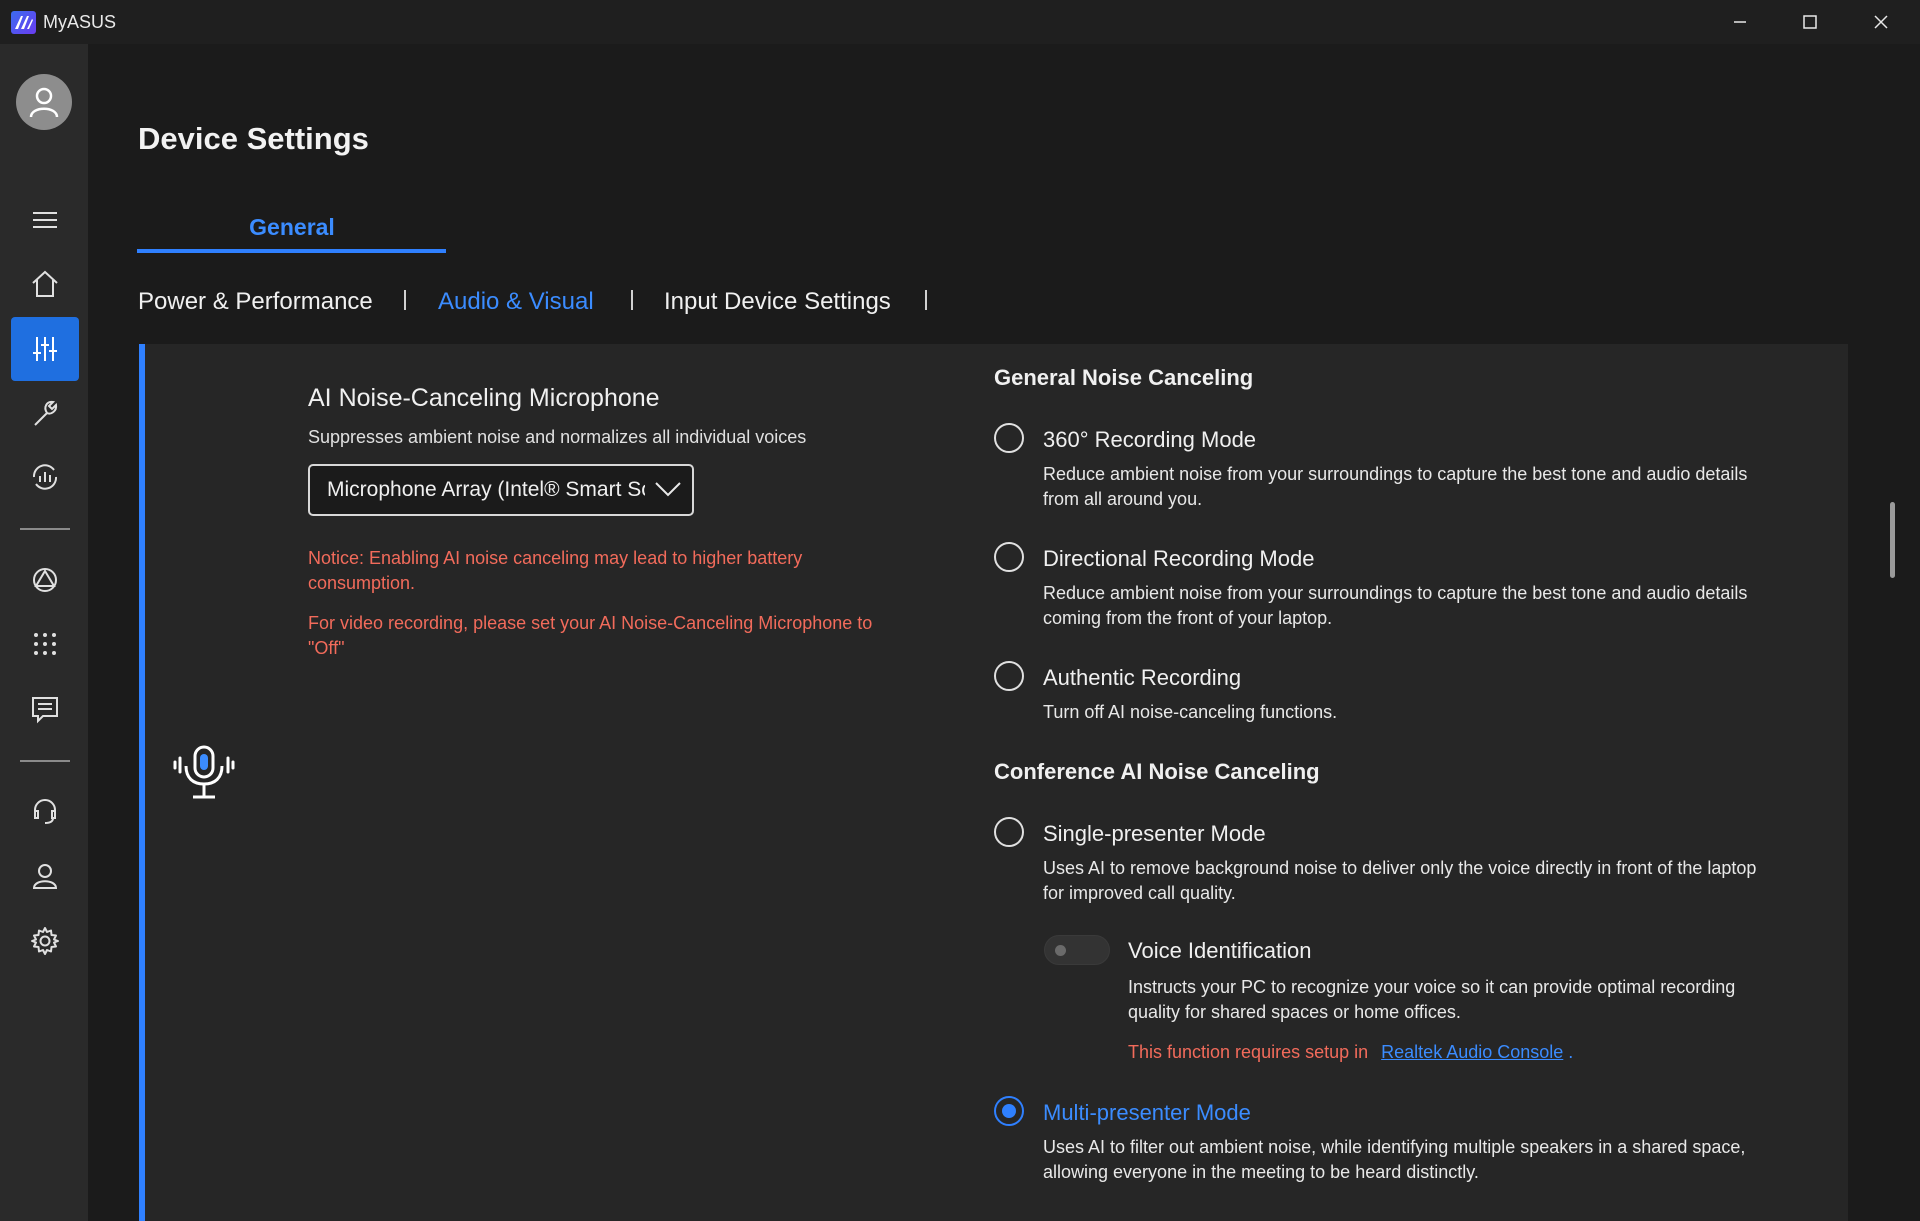 The width and height of the screenshot is (1920, 1221). I want to click on option-authentic-desc: Turn off AI noise-canceling functions., so click(1190, 712).